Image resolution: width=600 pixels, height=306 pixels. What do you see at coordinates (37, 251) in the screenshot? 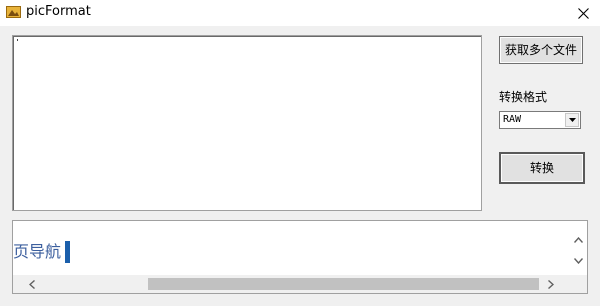
I see `log-text: 页导航` at bounding box center [37, 251].